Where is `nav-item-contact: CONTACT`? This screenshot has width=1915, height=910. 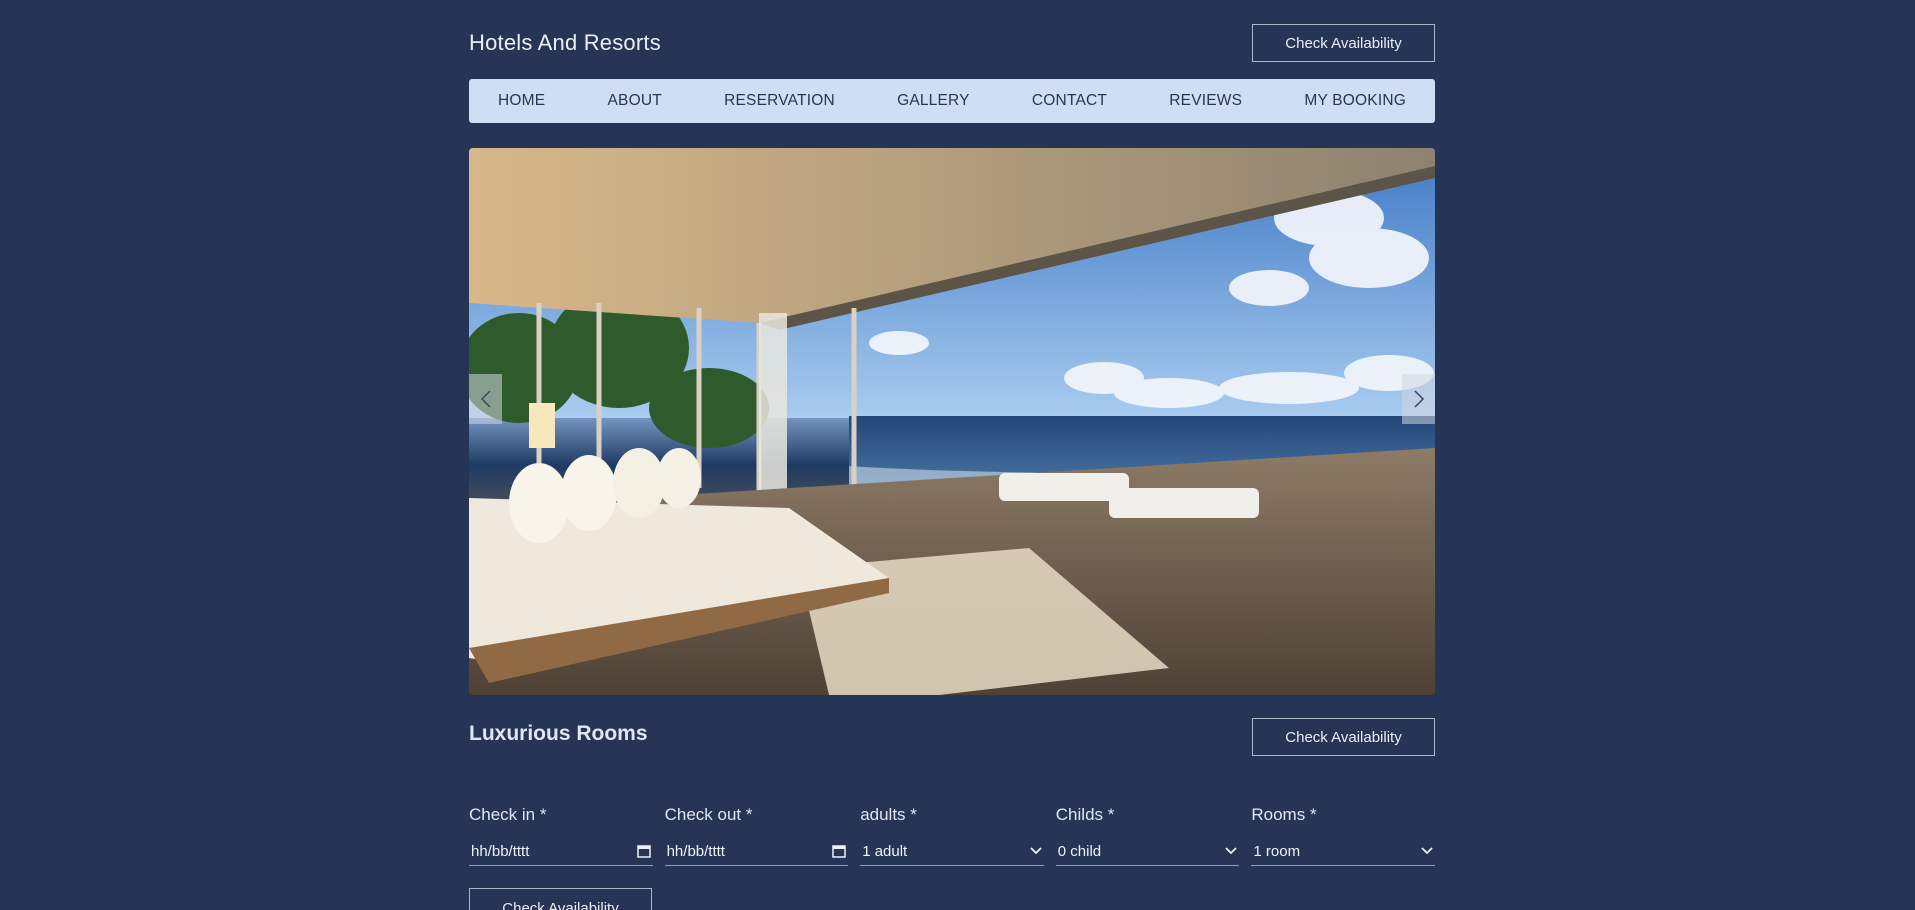
nav-item-contact: CONTACT is located at coordinates (1069, 101).